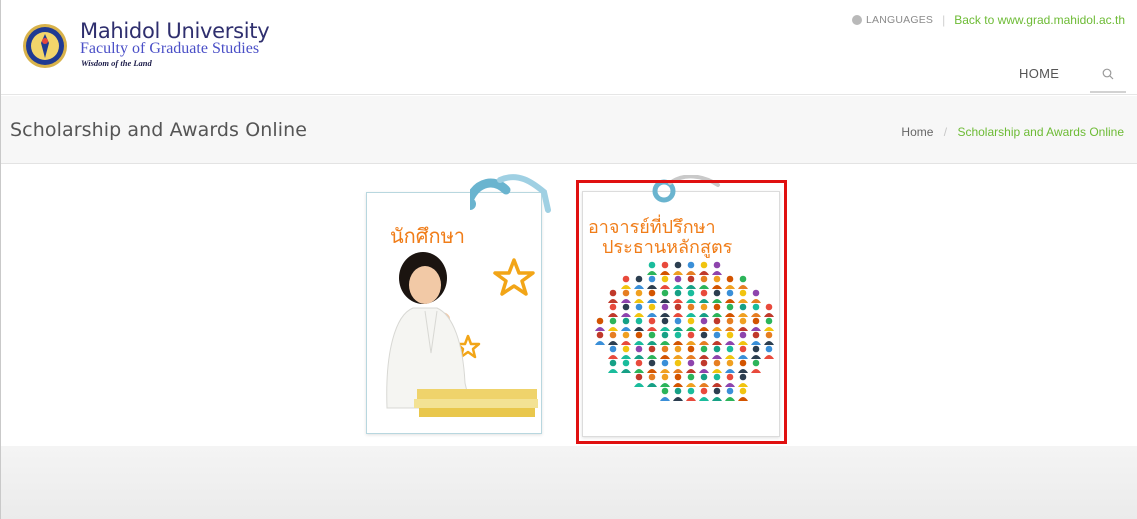 The width and height of the screenshot is (1137, 519). What do you see at coordinates (45, 46) in the screenshot?
I see `university-seal-logo` at bounding box center [45, 46].